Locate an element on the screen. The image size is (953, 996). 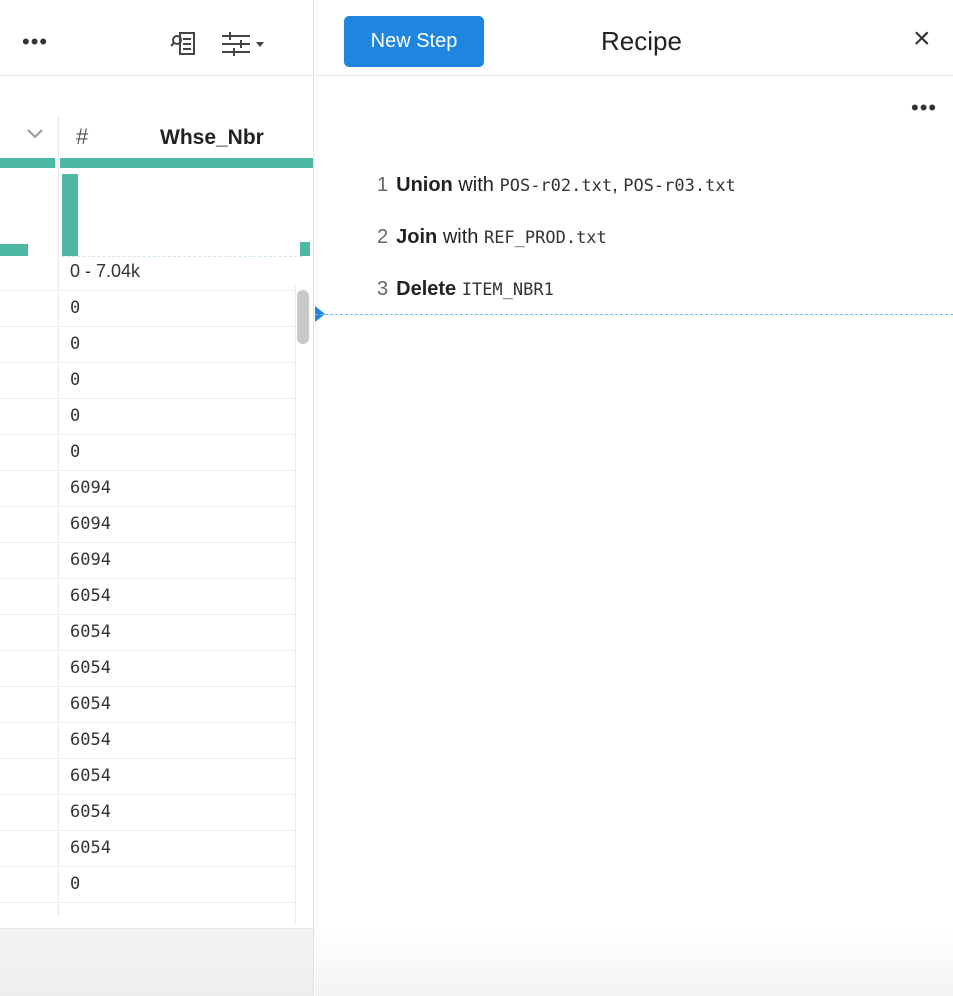
histogram-baseline is located at coordinates (182, 256).